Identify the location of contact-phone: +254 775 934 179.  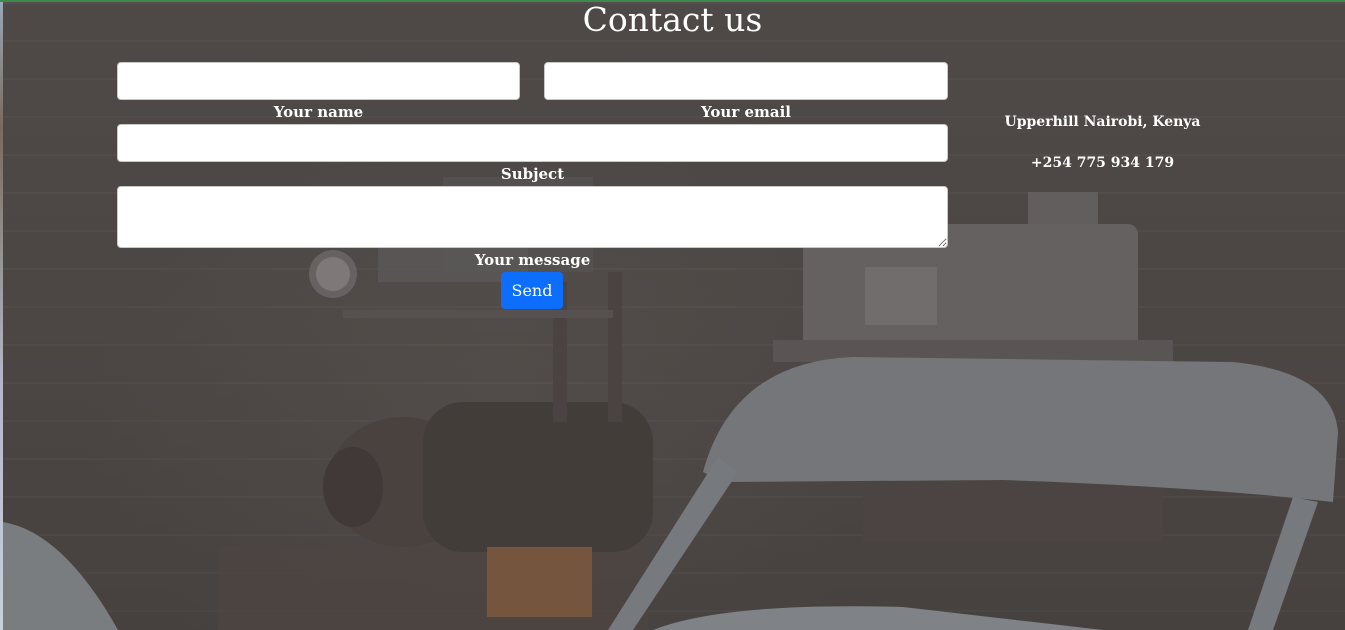
(1102, 163).